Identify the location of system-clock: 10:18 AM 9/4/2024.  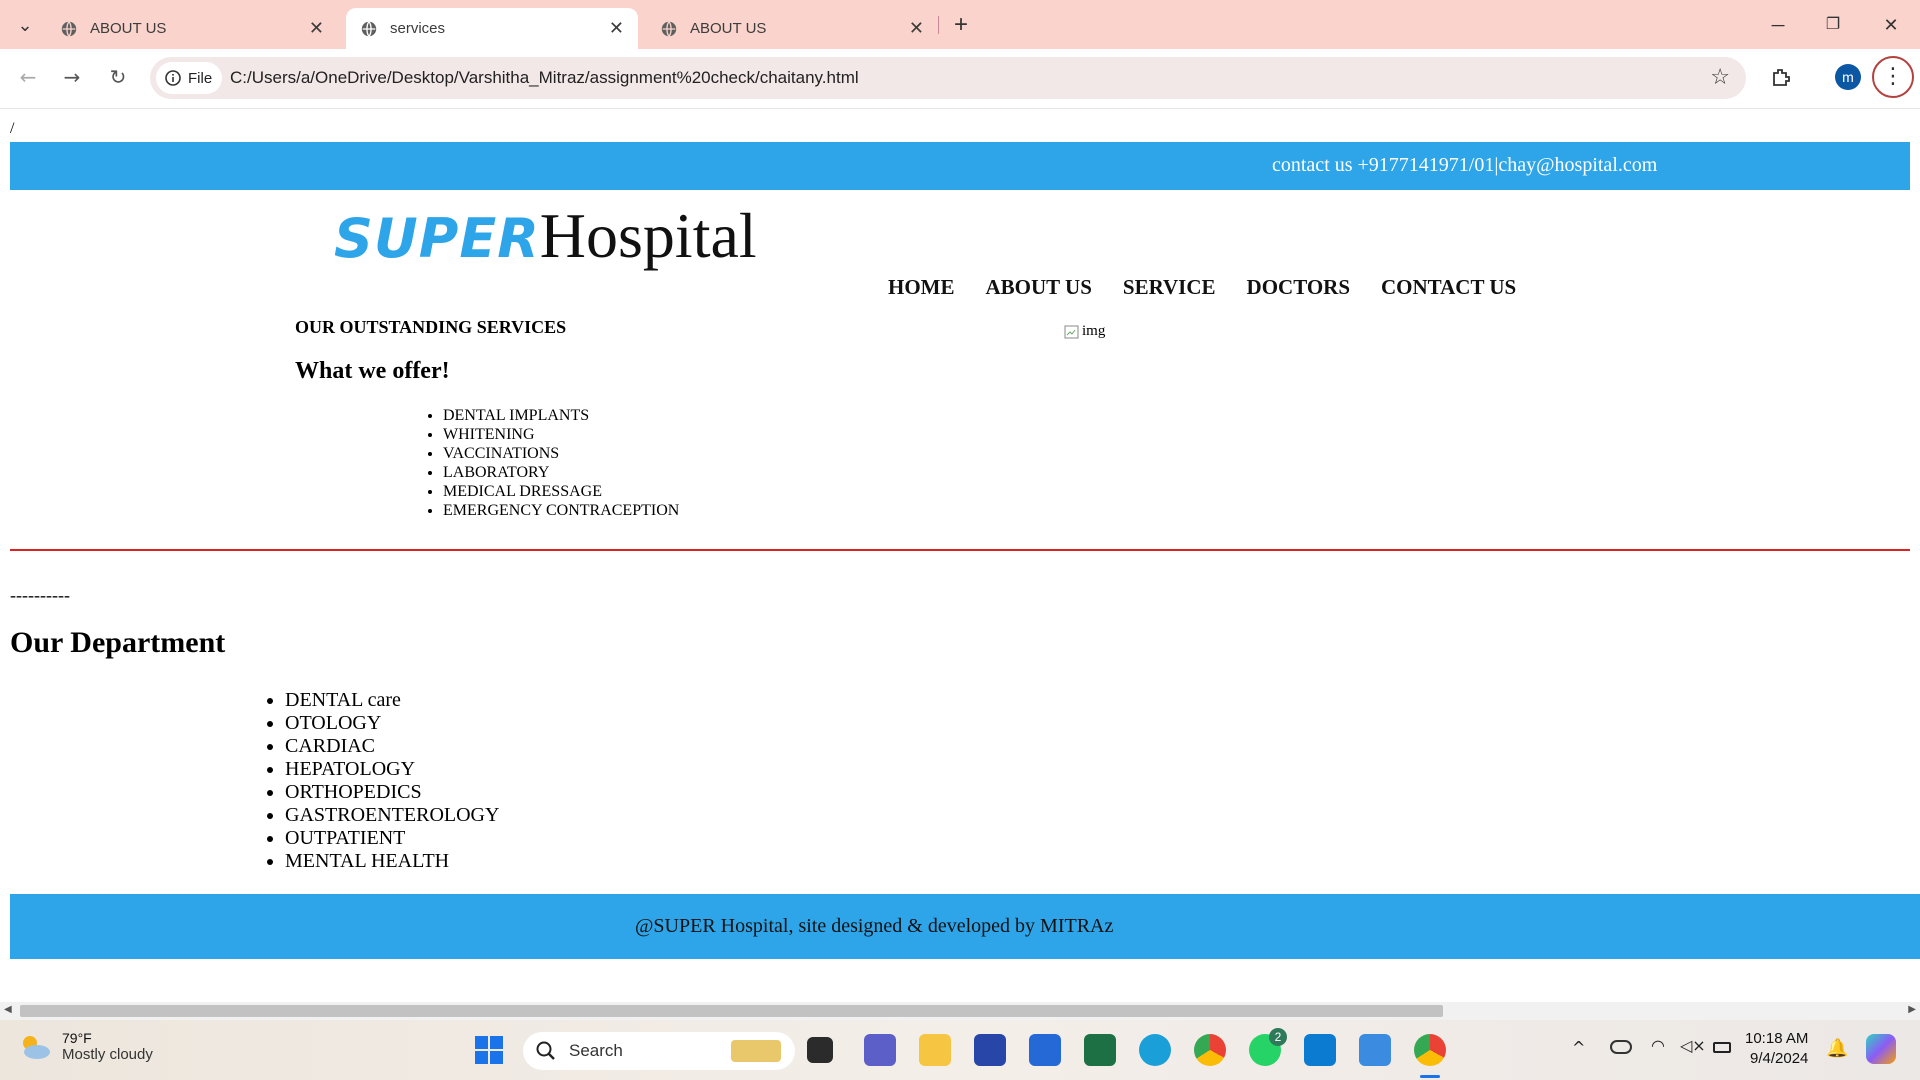
(1776, 1049).